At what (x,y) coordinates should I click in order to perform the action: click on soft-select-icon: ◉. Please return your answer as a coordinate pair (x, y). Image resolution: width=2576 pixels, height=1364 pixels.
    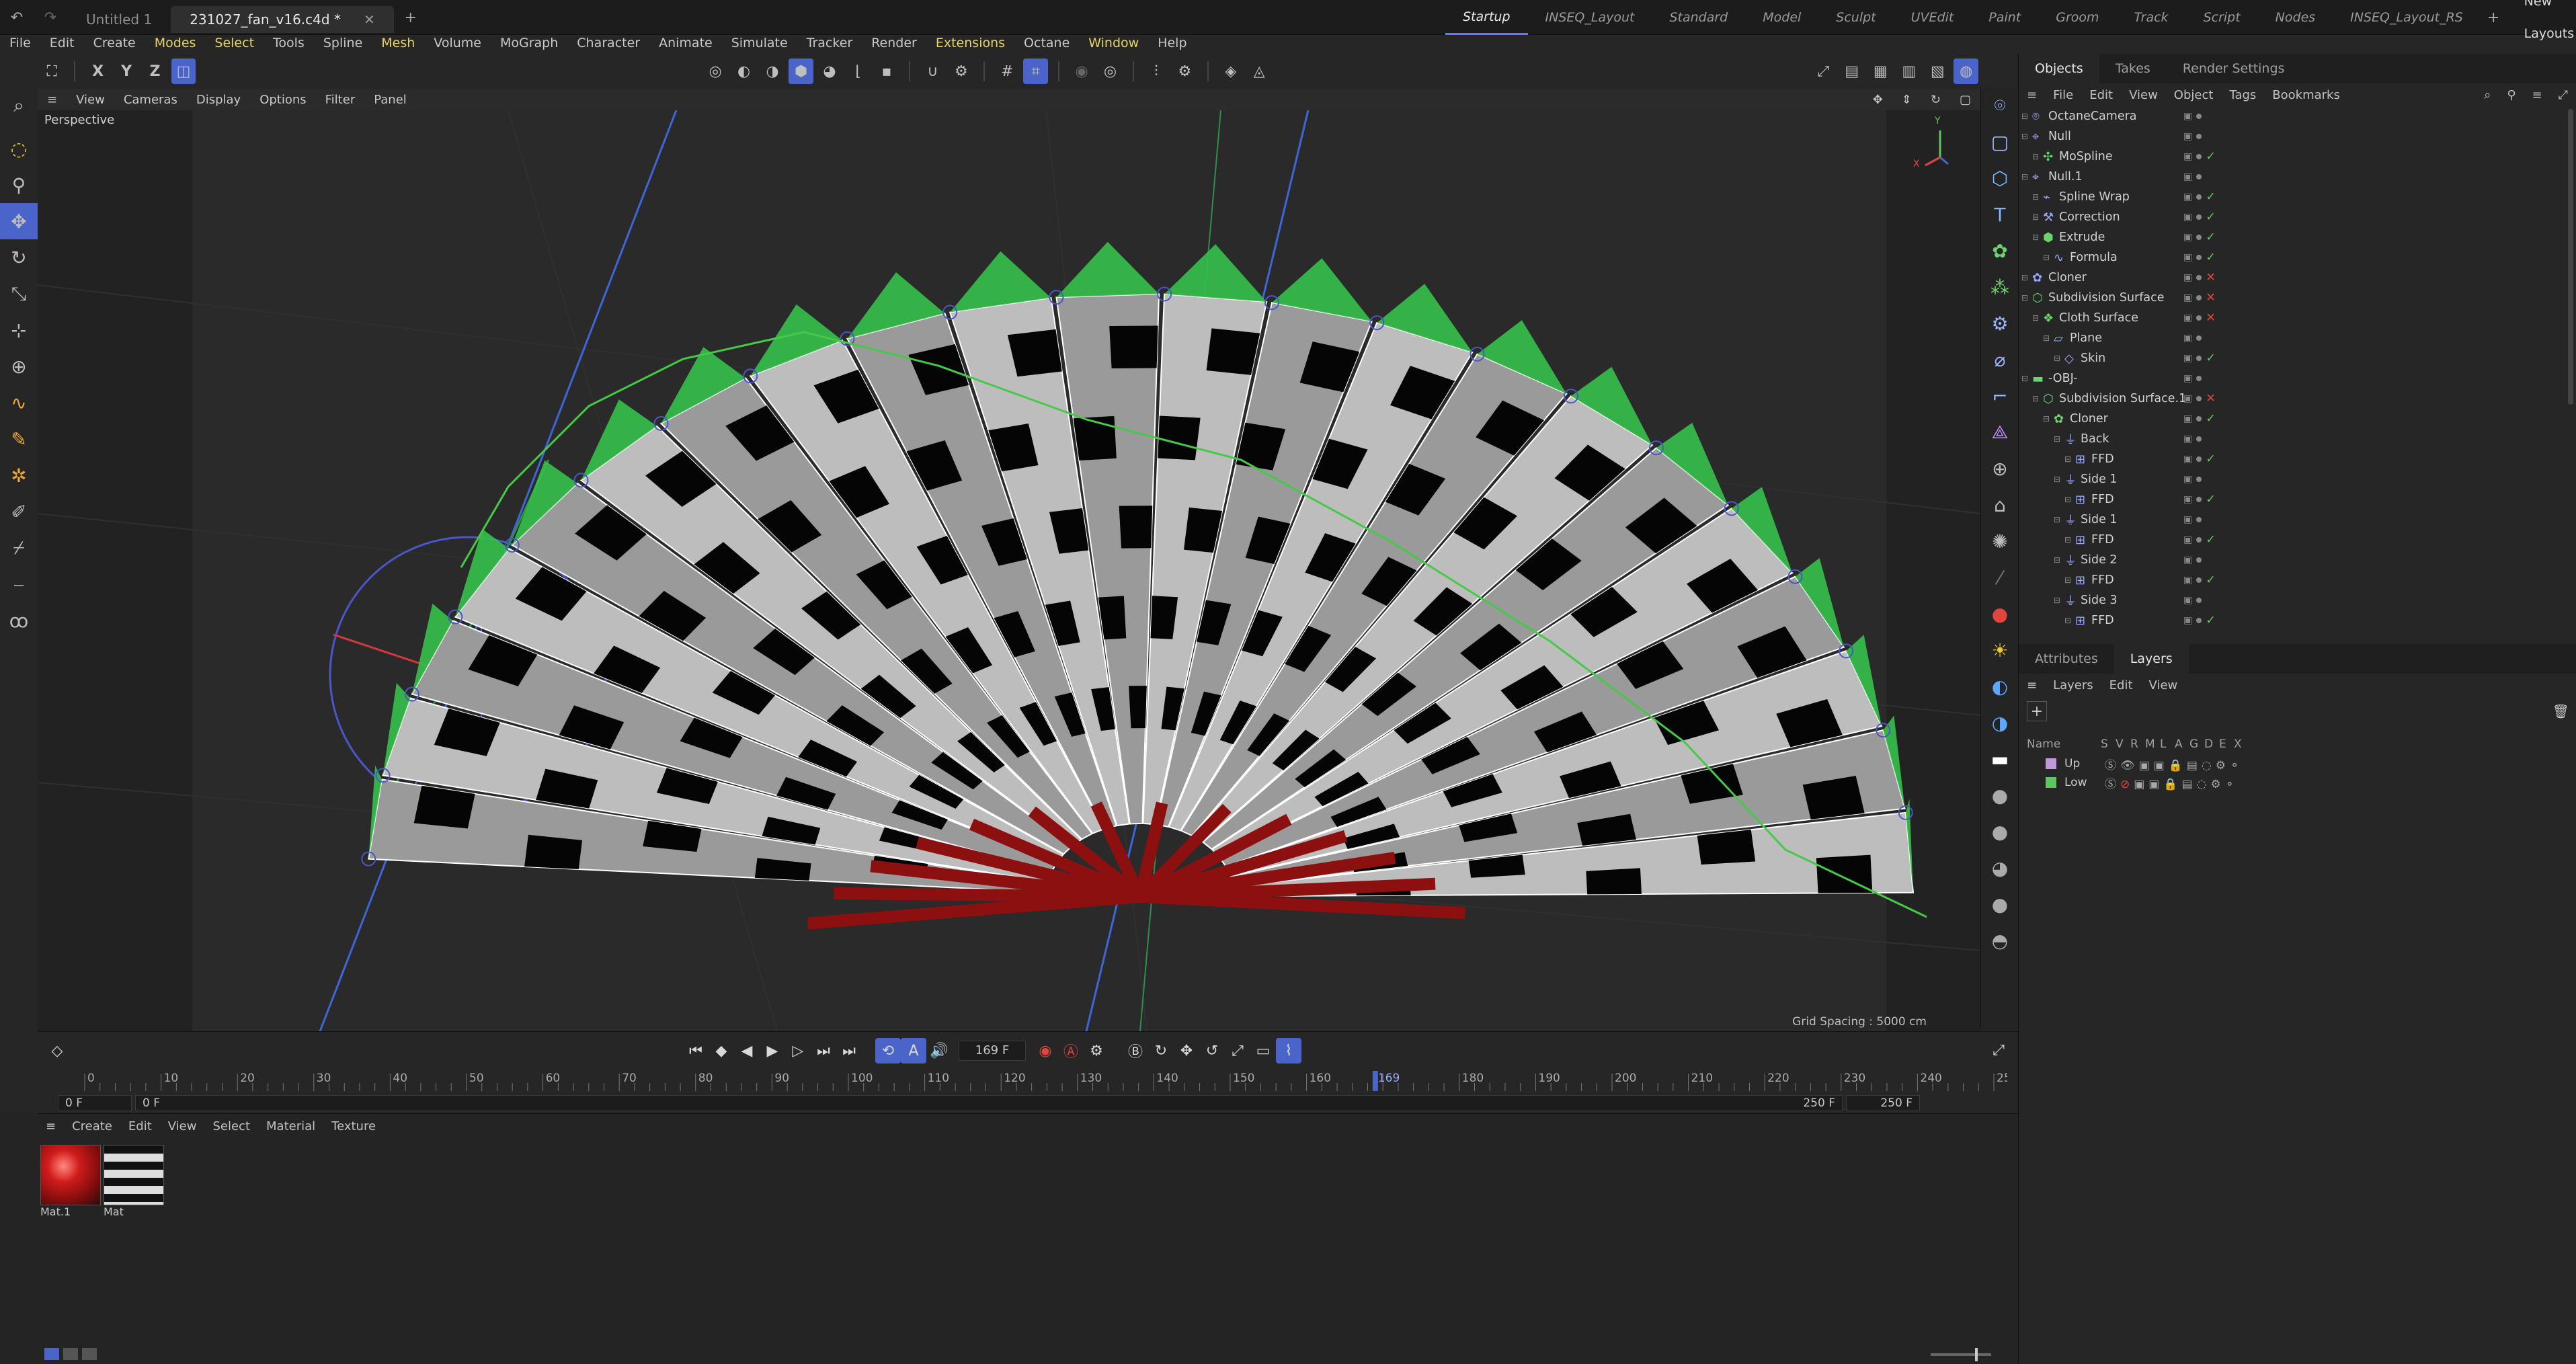
    Looking at the image, I should click on (1082, 71).